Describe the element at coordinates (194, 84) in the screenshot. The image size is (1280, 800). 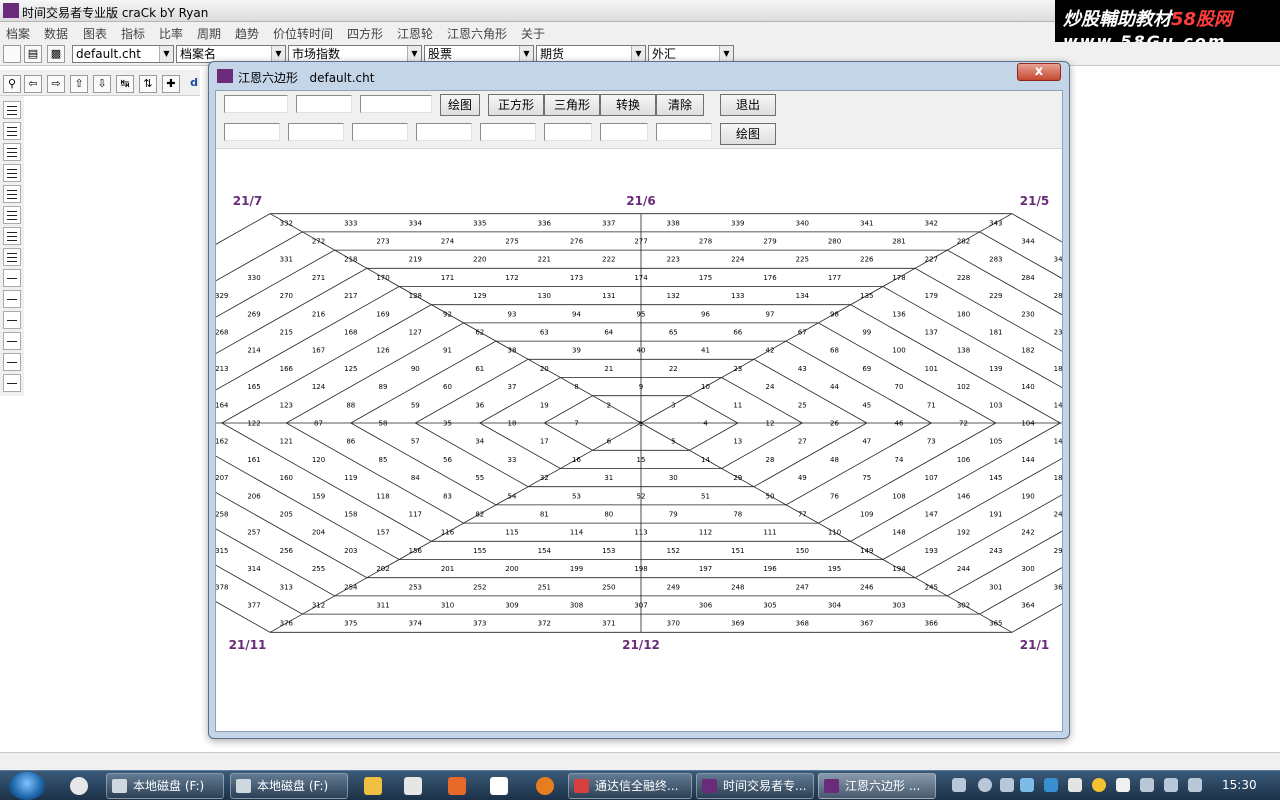
I see `d-icon: d` at that location.